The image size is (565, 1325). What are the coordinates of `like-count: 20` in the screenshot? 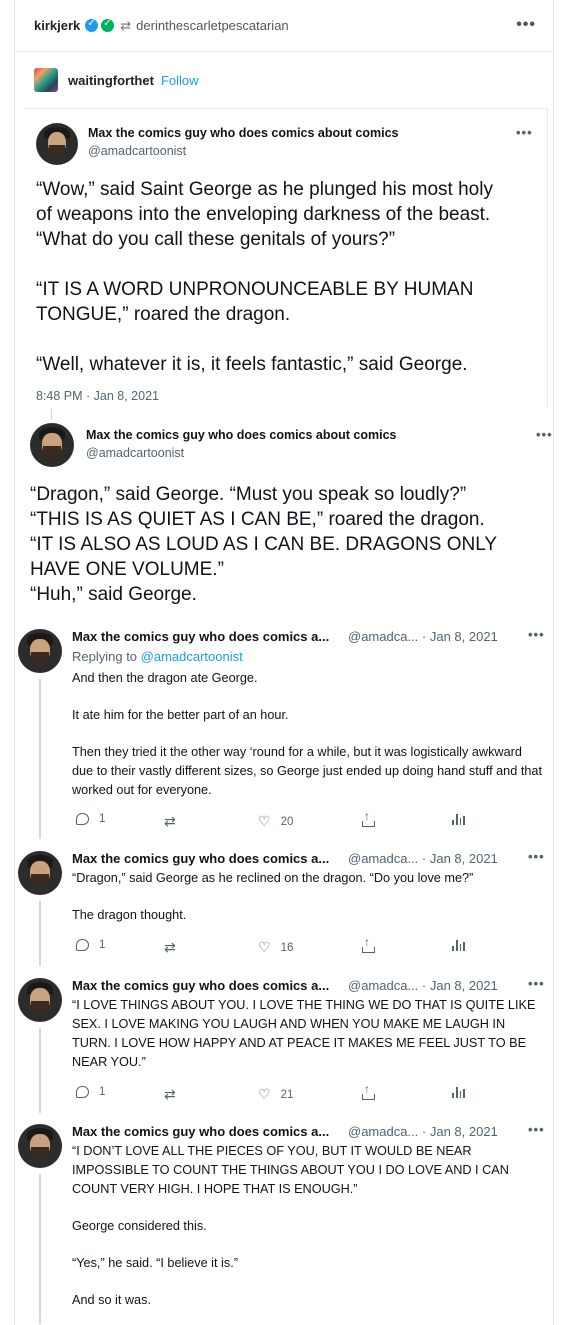 It's located at (287, 821).